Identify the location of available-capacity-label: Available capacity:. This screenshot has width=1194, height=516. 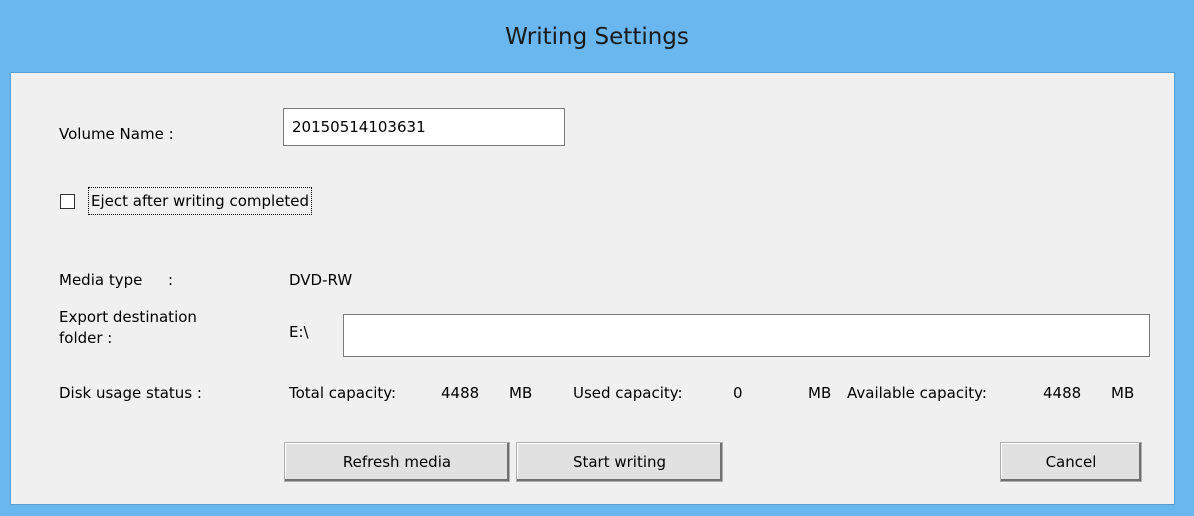
(917, 393).